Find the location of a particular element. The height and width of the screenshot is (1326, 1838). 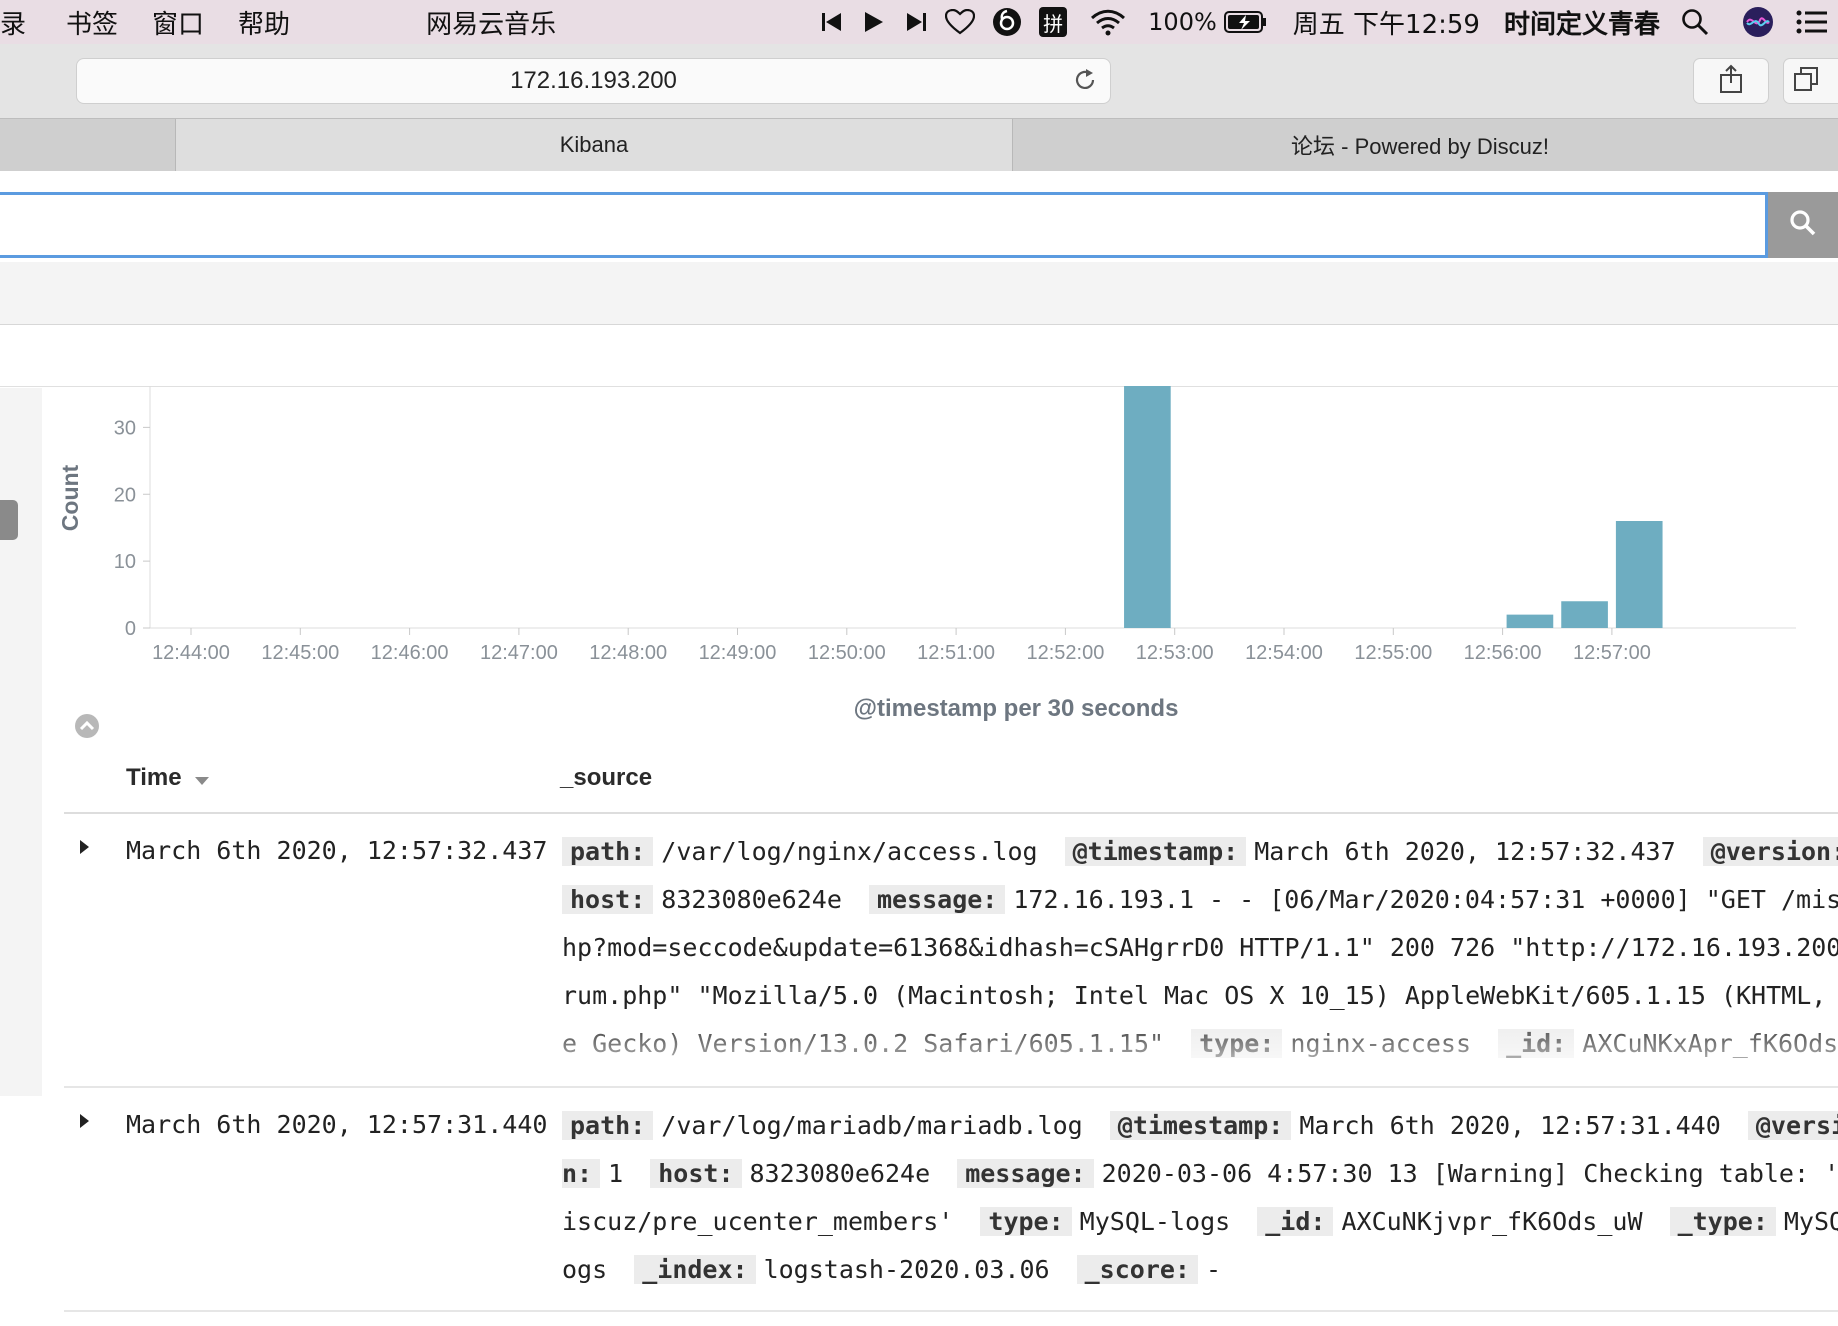

chart-bars is located at coordinates (1393, 507).